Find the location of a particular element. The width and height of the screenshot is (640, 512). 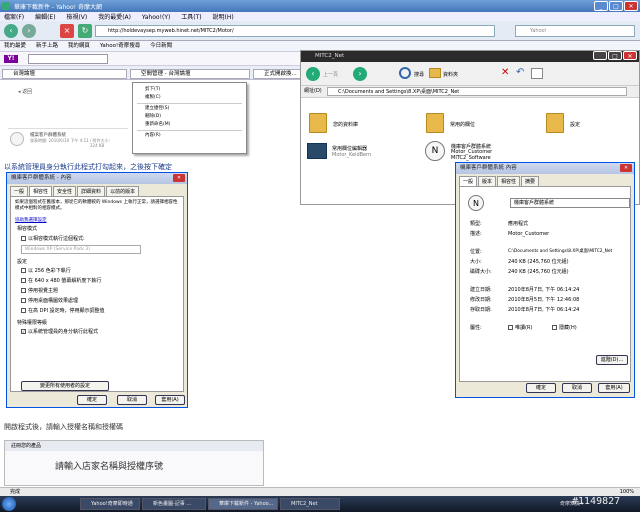

group-settings-label: 設定 is located at coordinates (22, 262).